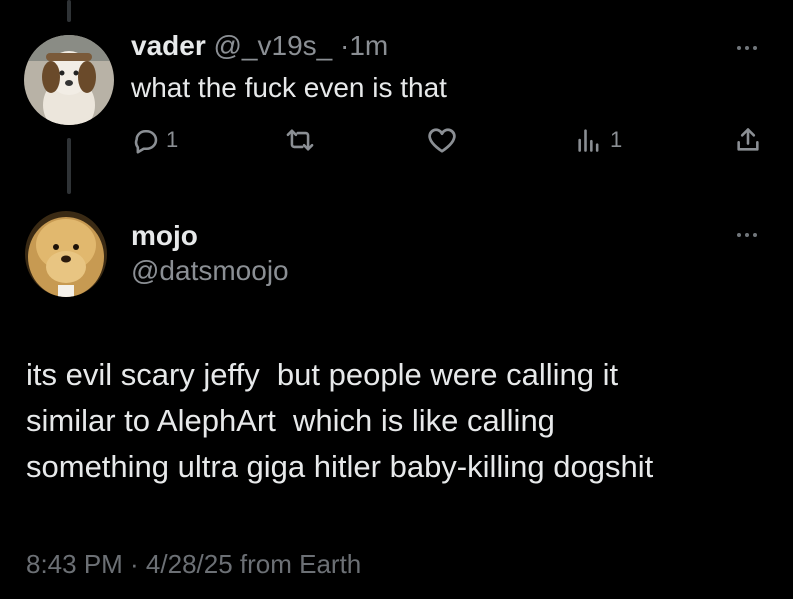 This screenshot has height=599, width=793. What do you see at coordinates (588, 140) in the screenshot?
I see `views-icon` at bounding box center [588, 140].